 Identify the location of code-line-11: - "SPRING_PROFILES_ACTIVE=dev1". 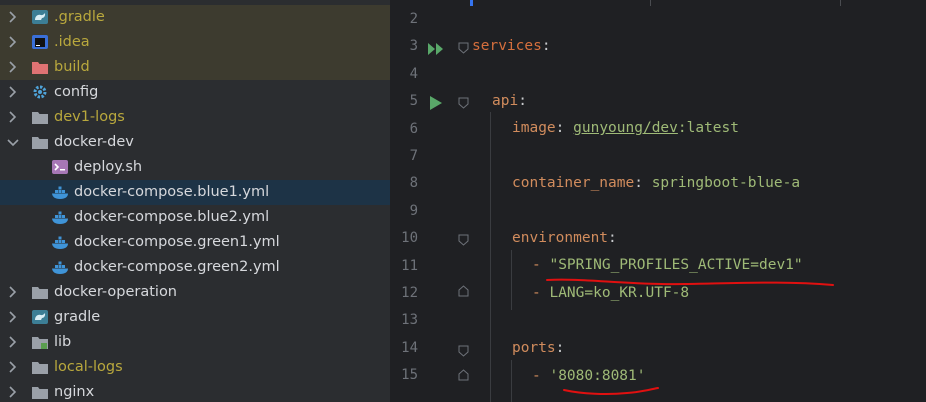
(667, 265).